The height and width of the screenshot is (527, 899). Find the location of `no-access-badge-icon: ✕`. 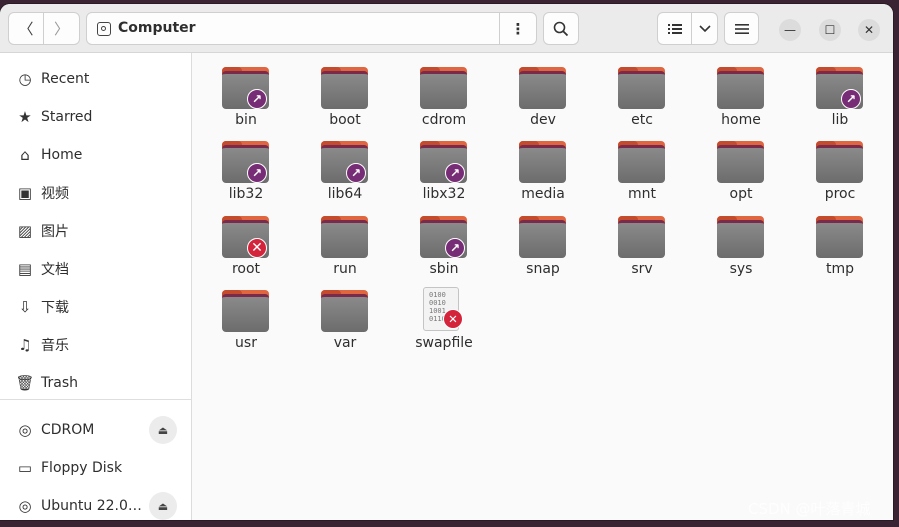

no-access-badge-icon: ✕ is located at coordinates (257, 248).